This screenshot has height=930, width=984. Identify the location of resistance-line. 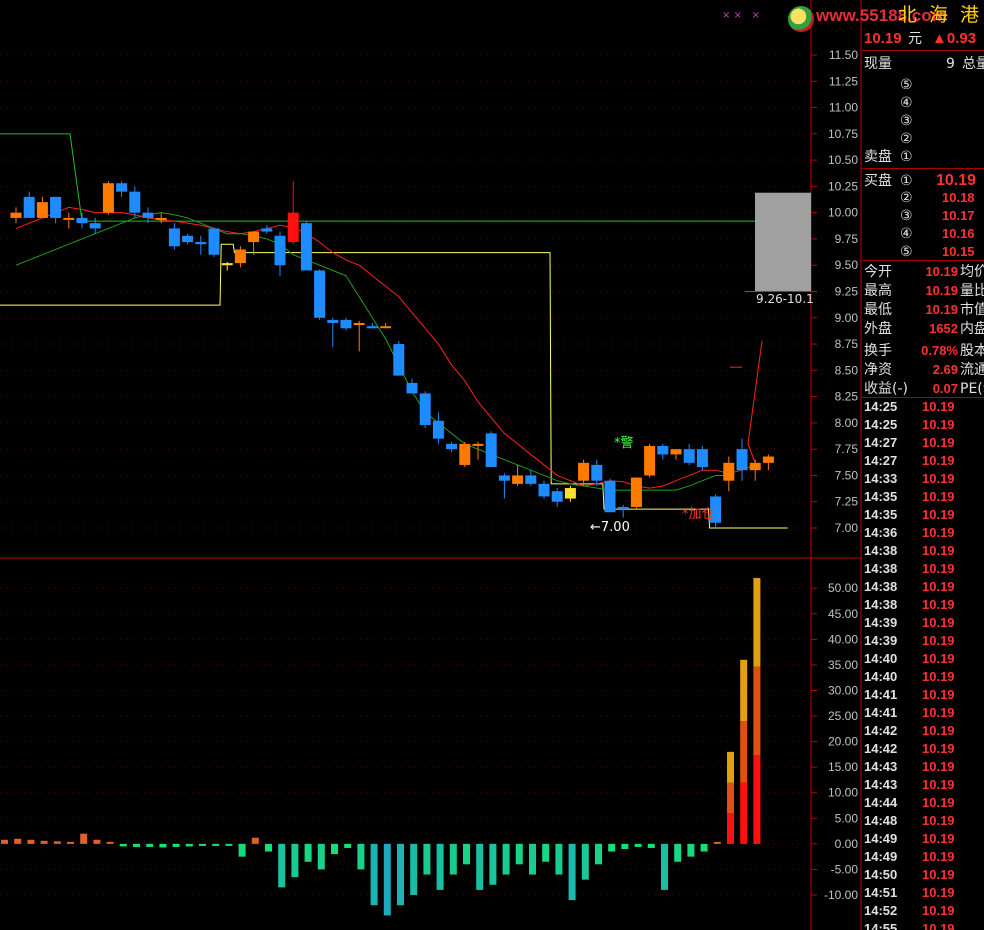
(381, 177).